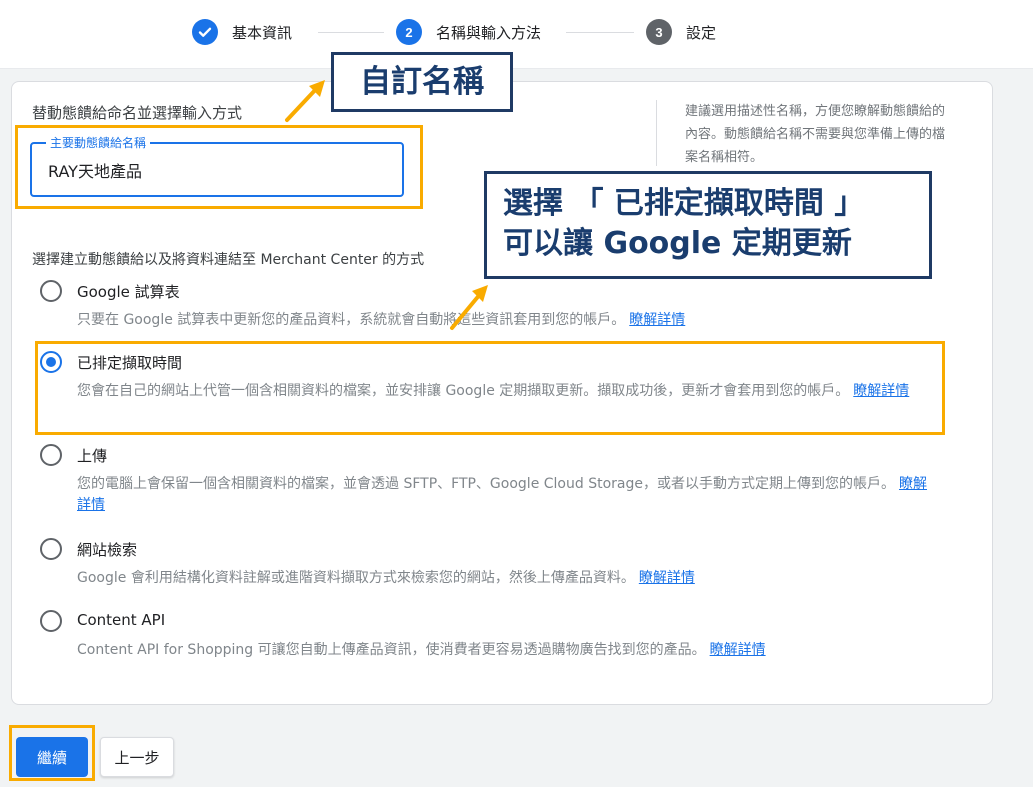 Image resolution: width=1033 pixels, height=787 pixels. I want to click on callout-custom-name: 自訂名稱, so click(422, 82).